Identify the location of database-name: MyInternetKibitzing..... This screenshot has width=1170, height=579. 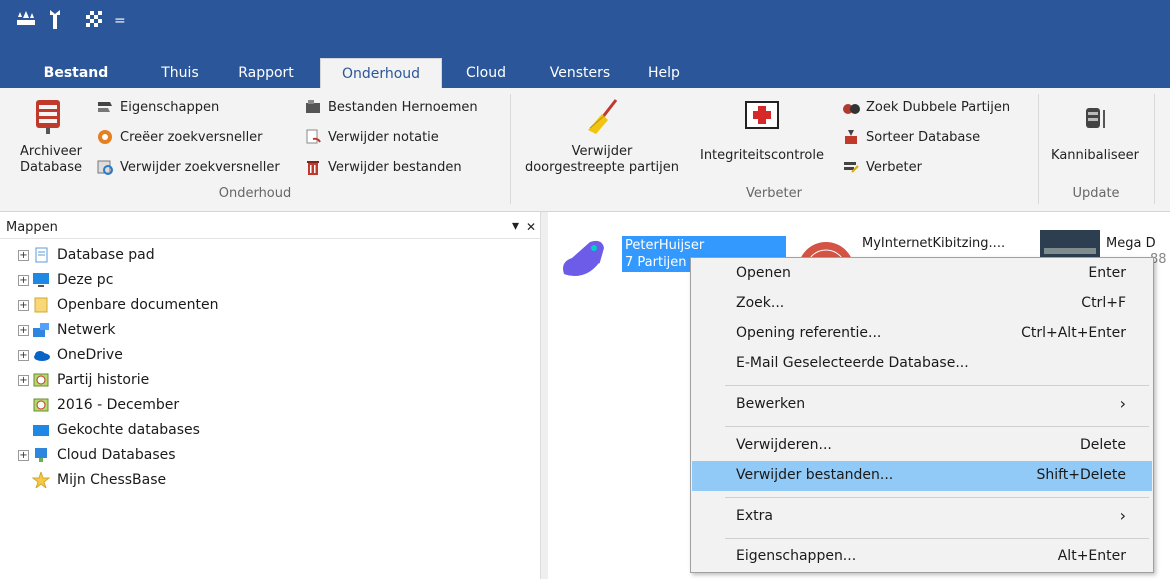
(934, 243).